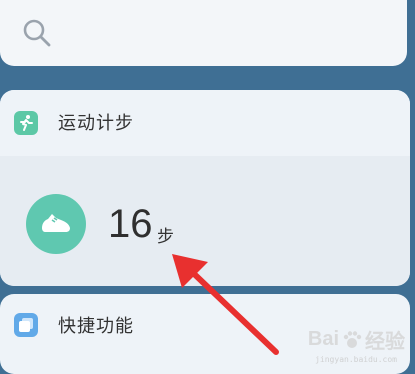 This screenshot has height=374, width=415. I want to click on search-icon, so click(37, 33).